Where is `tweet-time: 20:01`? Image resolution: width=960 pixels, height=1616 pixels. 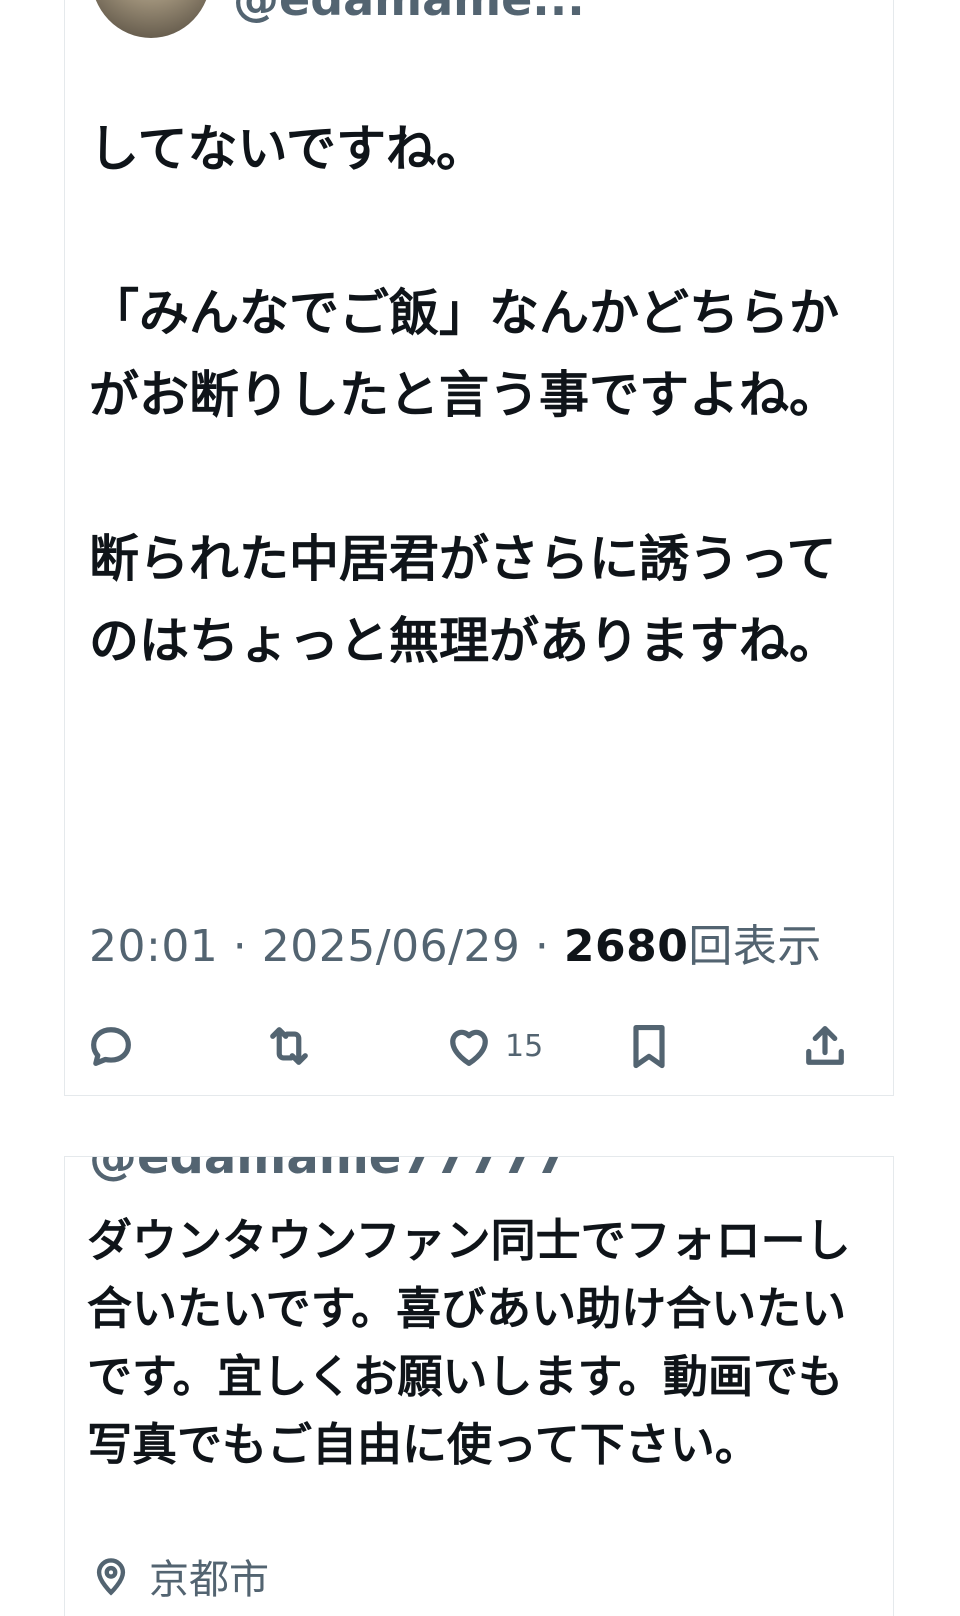 tweet-time: 20:01 is located at coordinates (153, 946).